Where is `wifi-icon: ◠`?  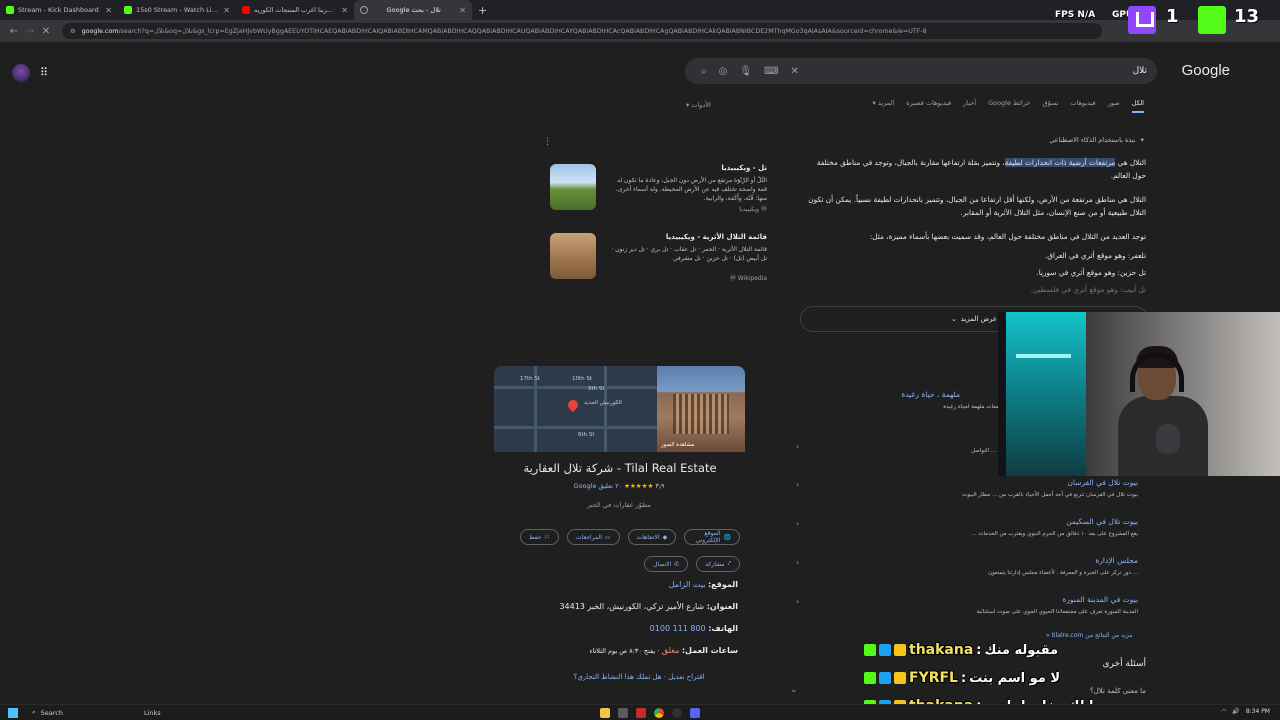 wifi-icon: ◠ is located at coordinates (1223, 711).